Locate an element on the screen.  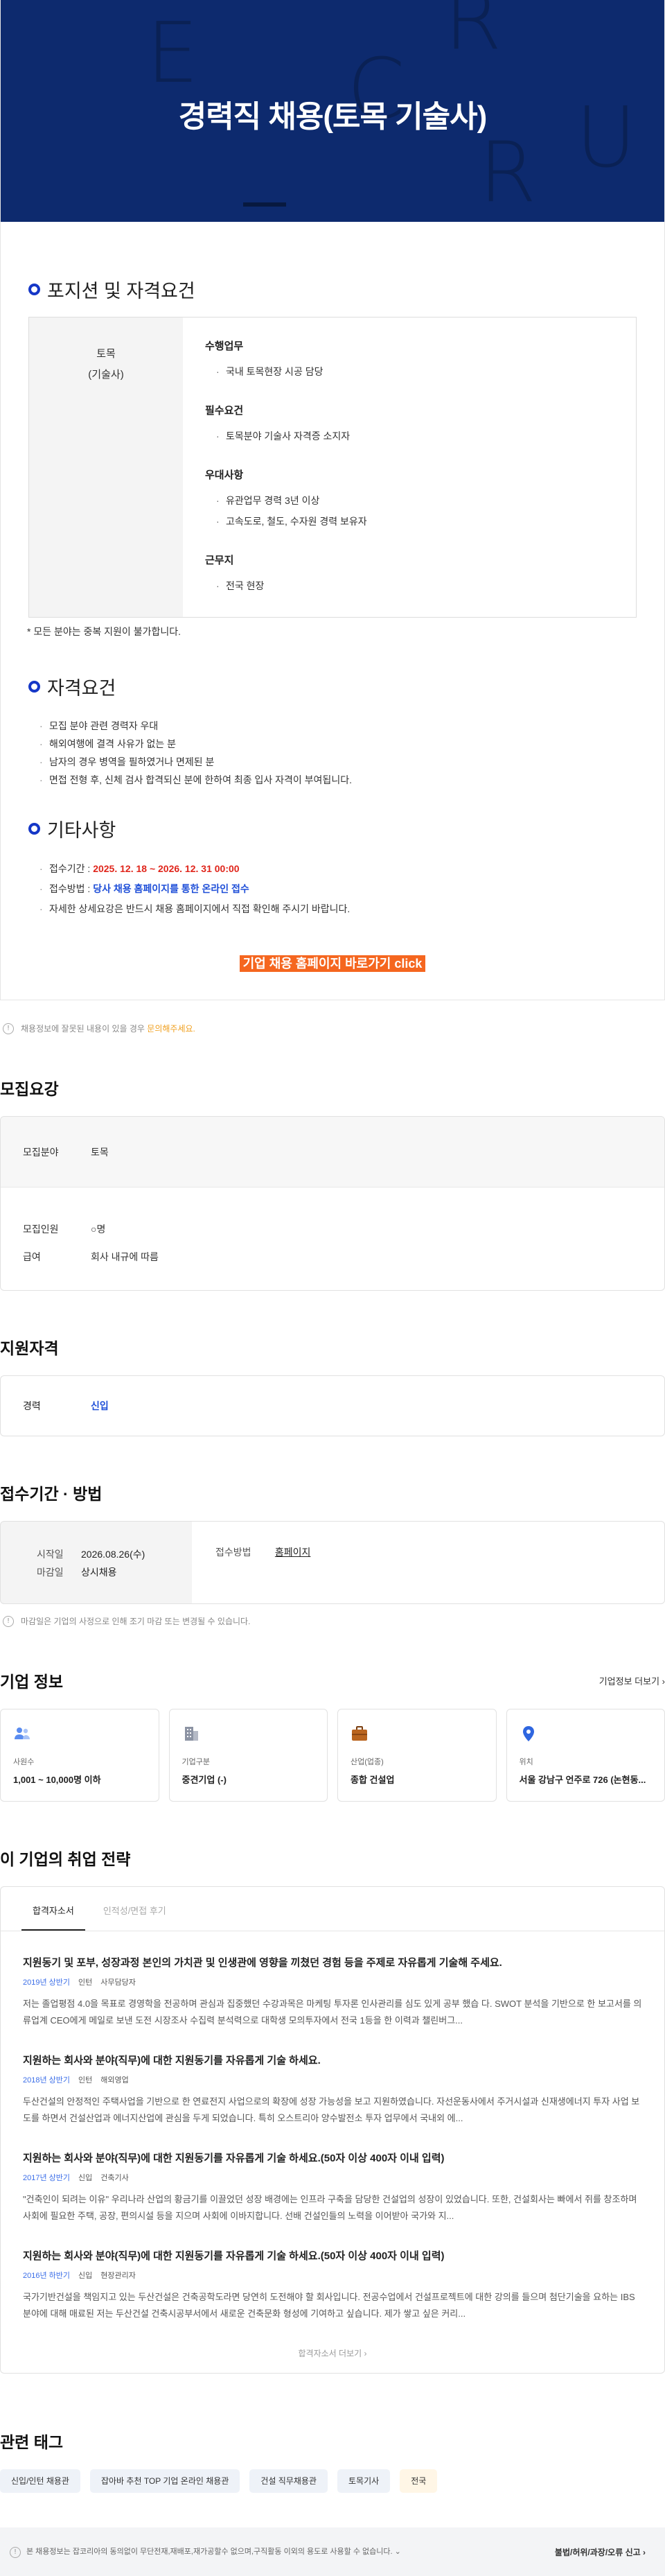
tab-cover-letter: 합격자소서 is located at coordinates (53, 1917).